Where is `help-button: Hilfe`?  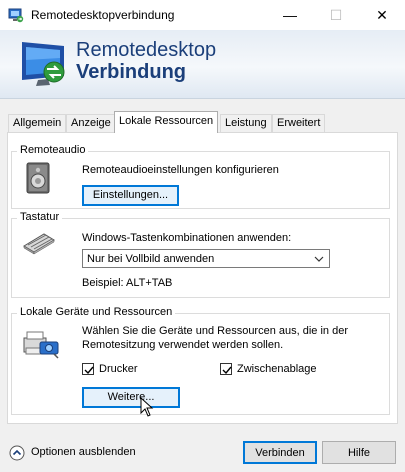 help-button: Hilfe is located at coordinates (359, 452).